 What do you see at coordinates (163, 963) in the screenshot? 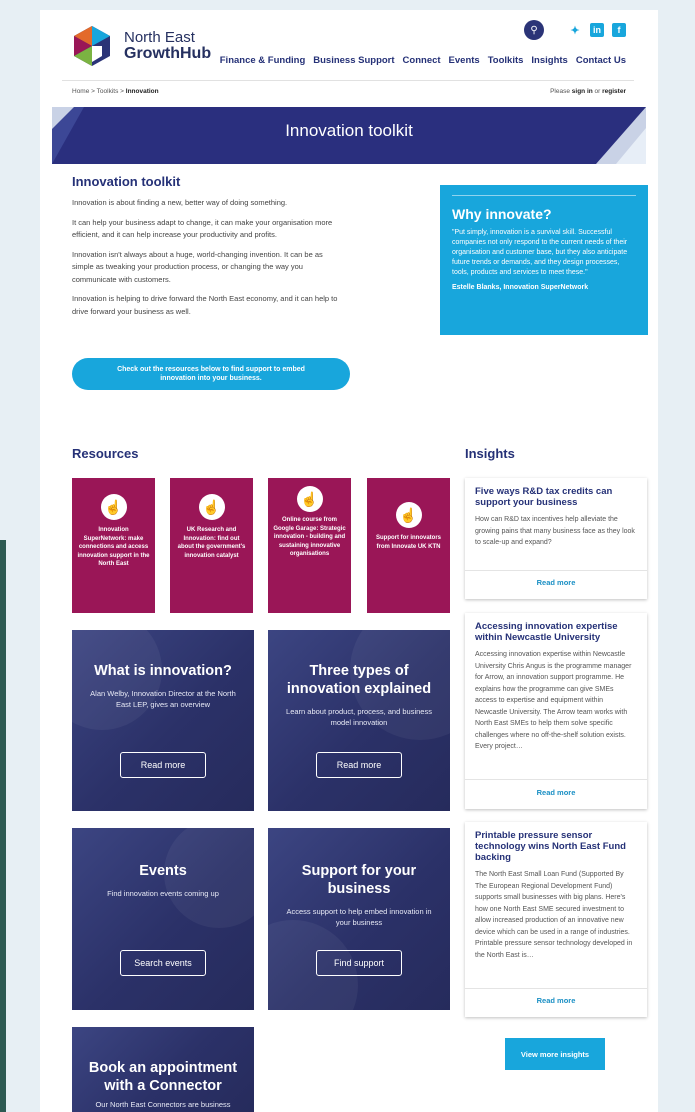
I see `search-events-button: Search events` at bounding box center [163, 963].